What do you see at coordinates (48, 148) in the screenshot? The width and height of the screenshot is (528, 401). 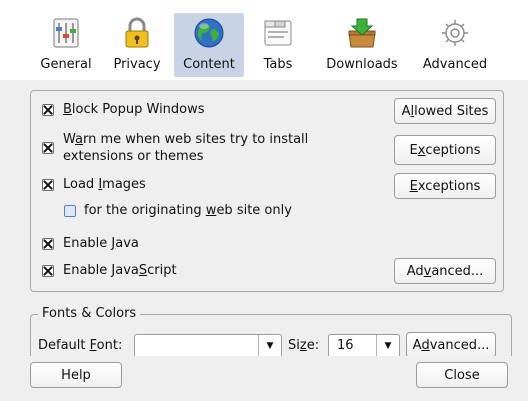 I see `warn-install-checkbox` at bounding box center [48, 148].